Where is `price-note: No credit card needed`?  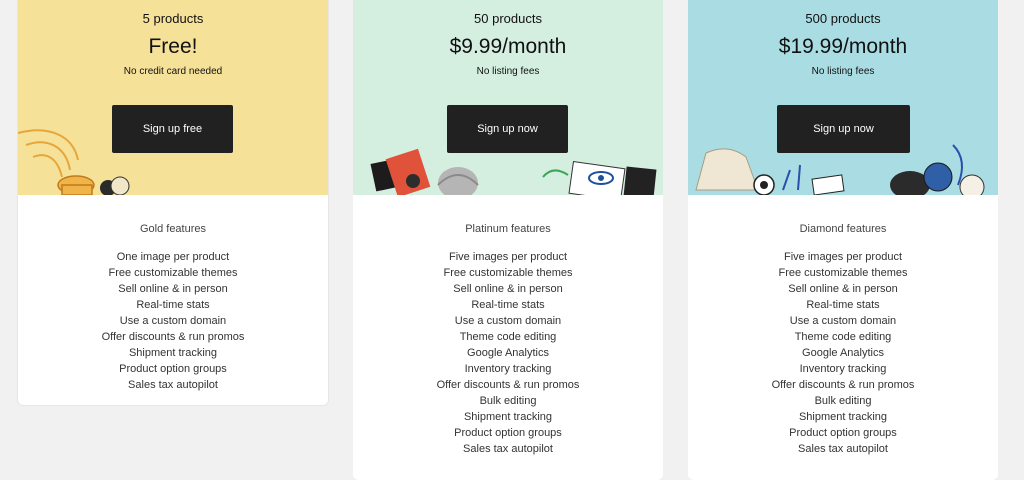
price-note: No credit card needed is located at coordinates (173, 71).